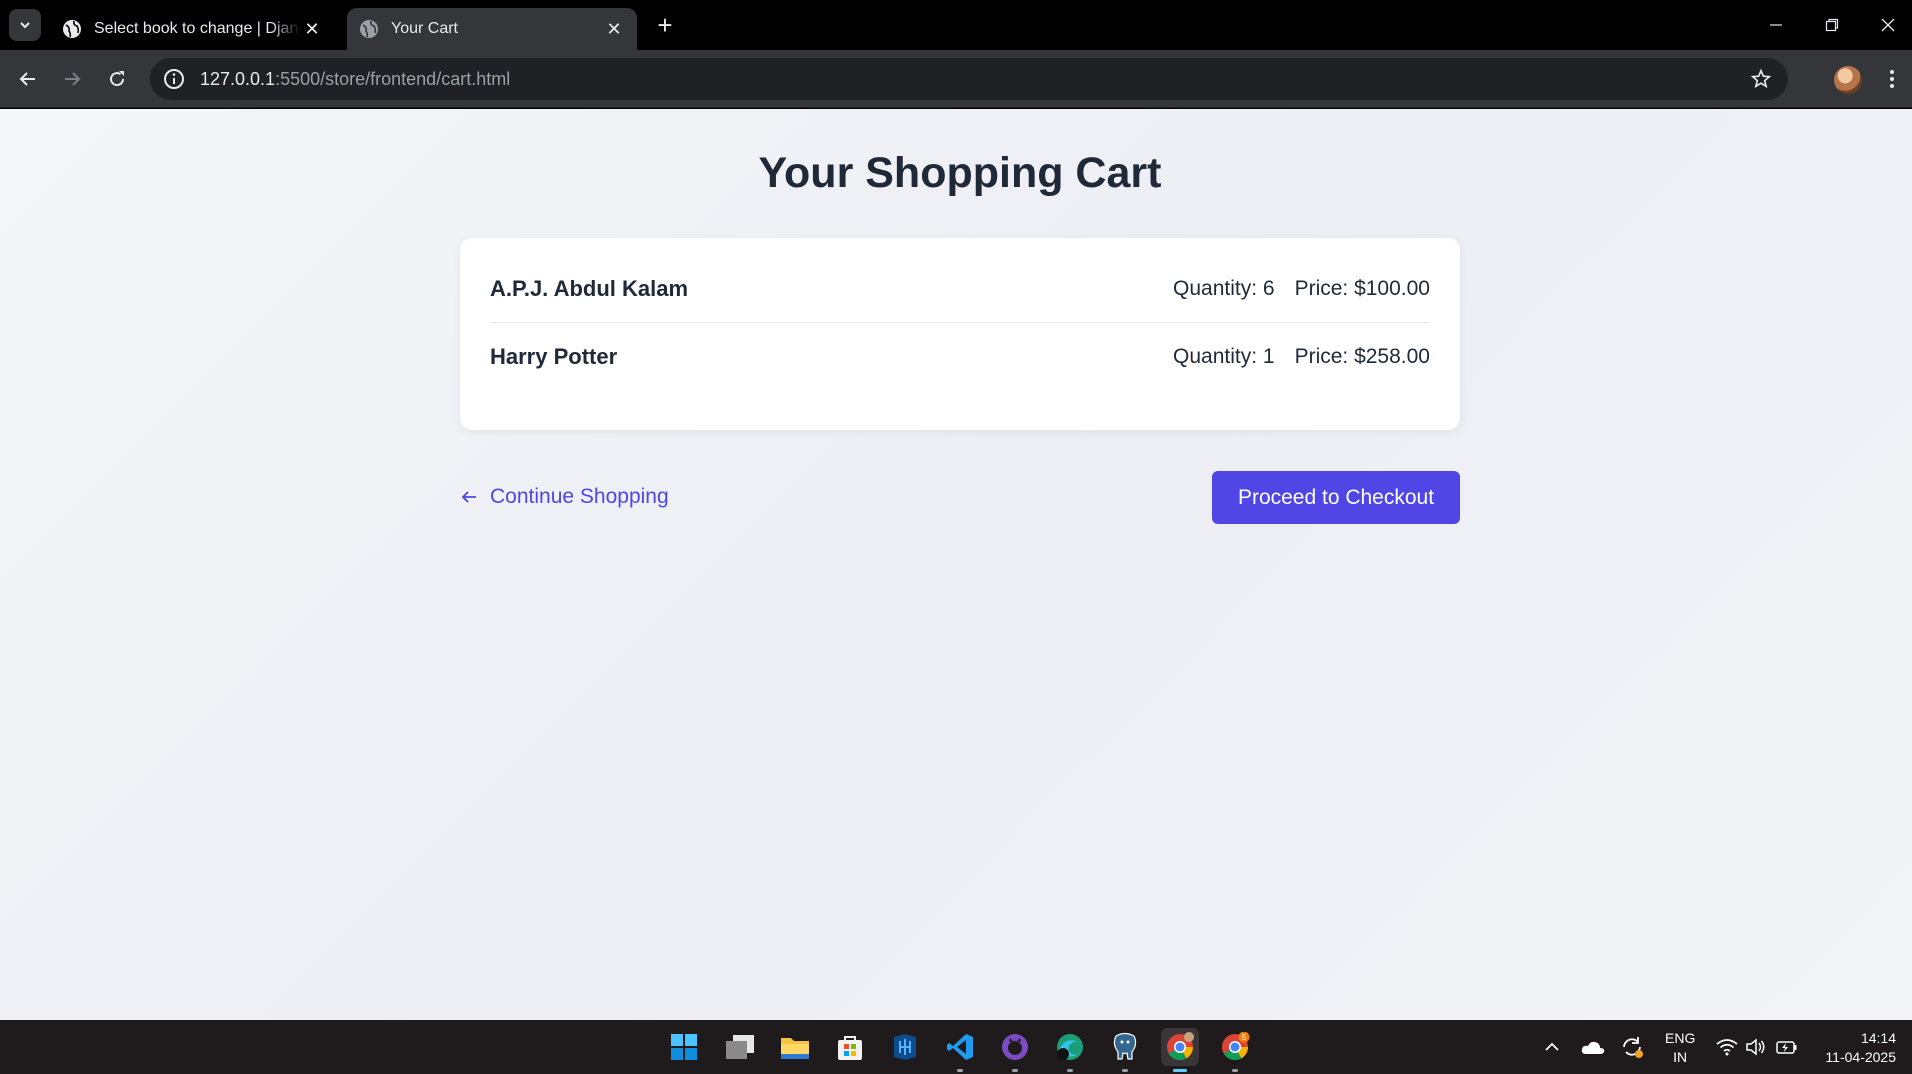 The width and height of the screenshot is (1912, 1074). I want to click on new-tab-button: +, so click(665, 25).